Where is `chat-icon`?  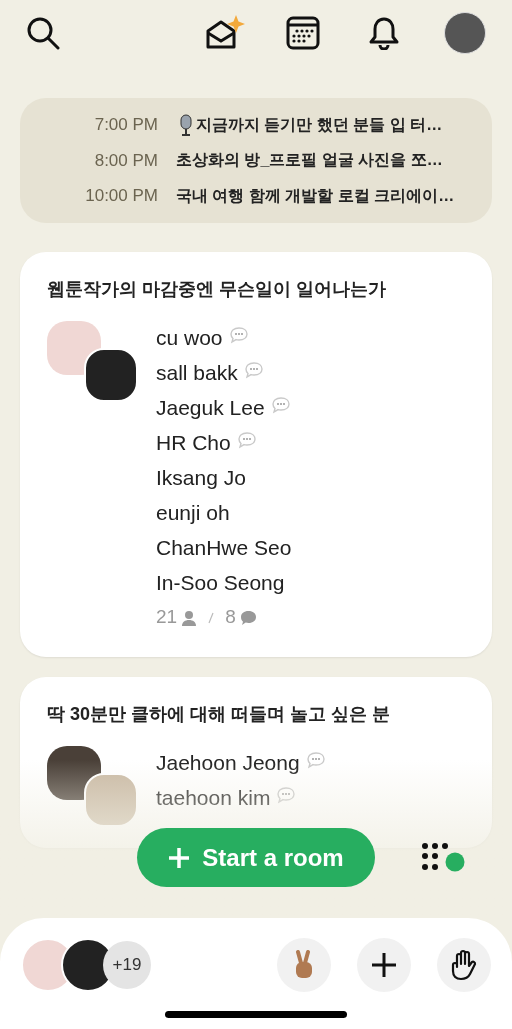
chat-icon is located at coordinates (248, 617).